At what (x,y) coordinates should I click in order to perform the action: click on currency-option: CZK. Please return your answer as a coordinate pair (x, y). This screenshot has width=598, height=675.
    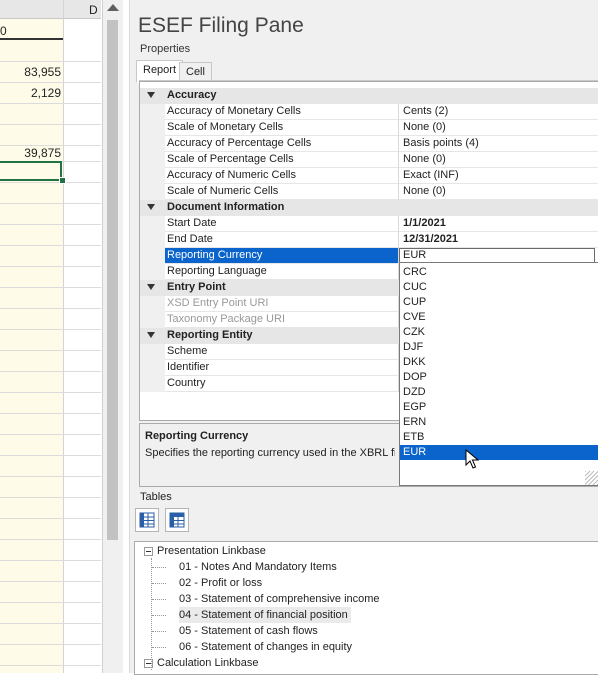
    Looking at the image, I should click on (499, 332).